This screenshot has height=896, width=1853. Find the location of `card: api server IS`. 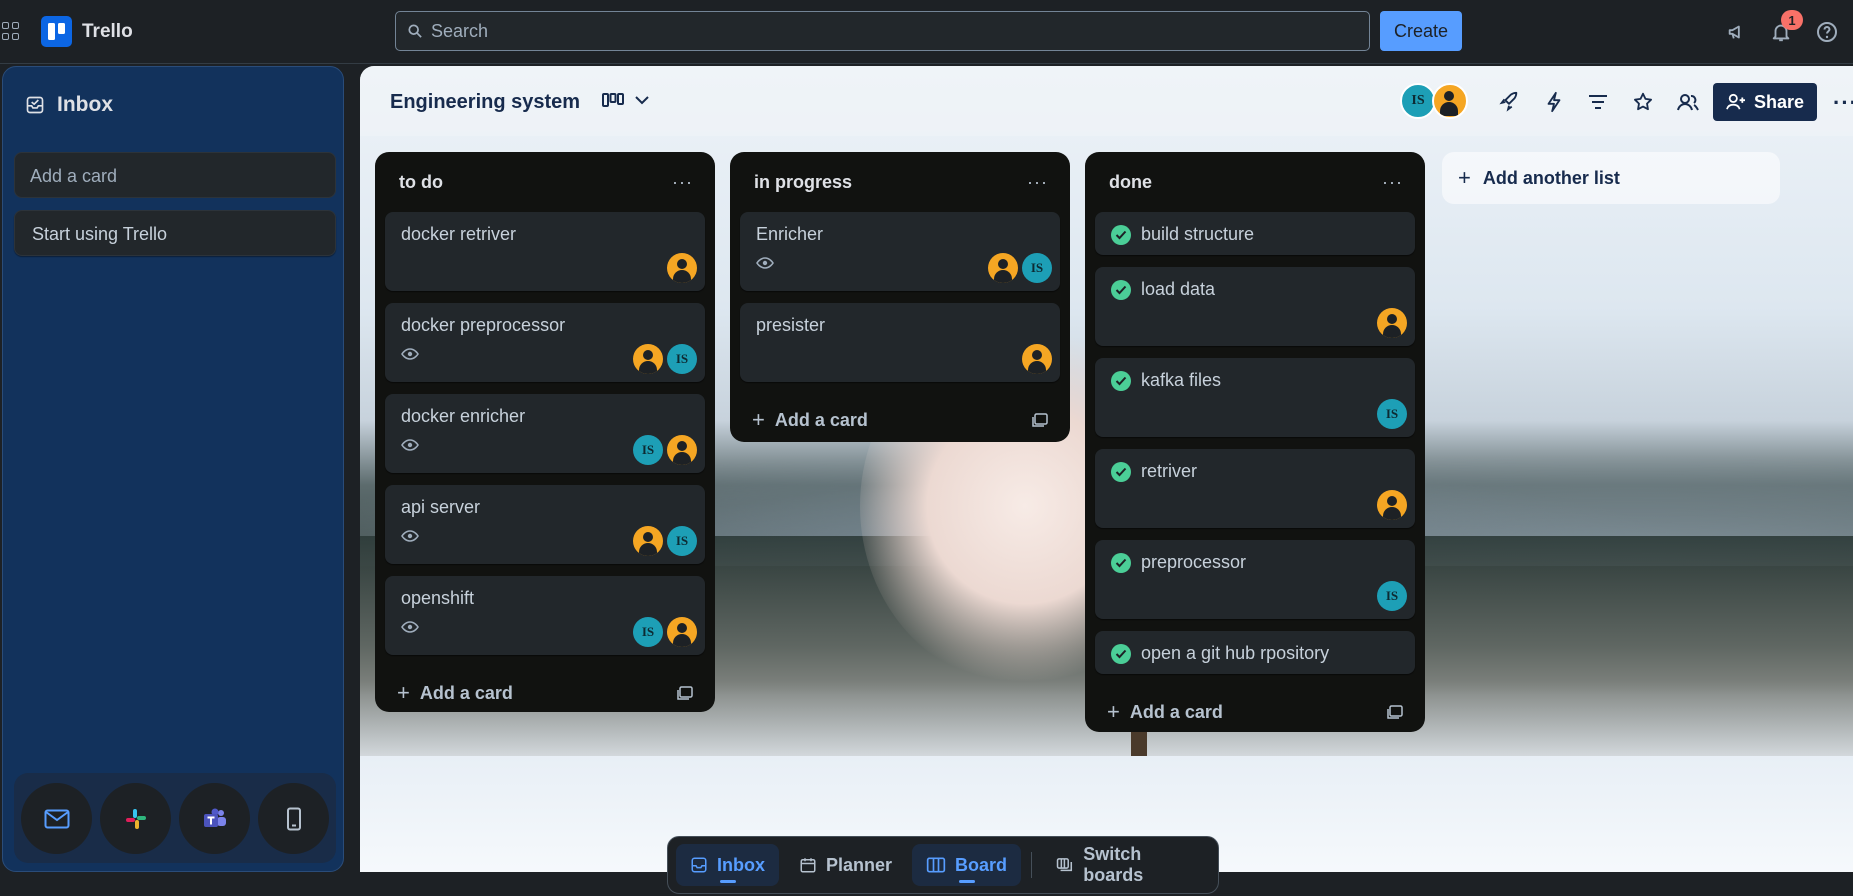

card: api server IS is located at coordinates (545, 524).